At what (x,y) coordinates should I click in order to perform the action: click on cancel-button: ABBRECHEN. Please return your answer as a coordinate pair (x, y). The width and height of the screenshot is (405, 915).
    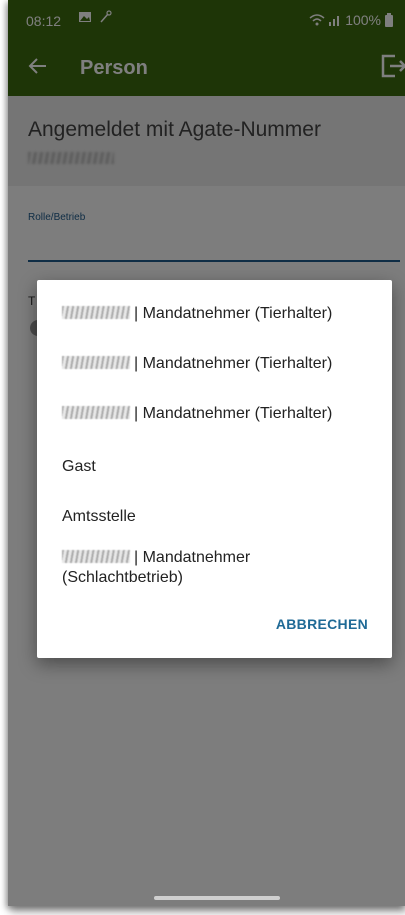
    Looking at the image, I should click on (322, 624).